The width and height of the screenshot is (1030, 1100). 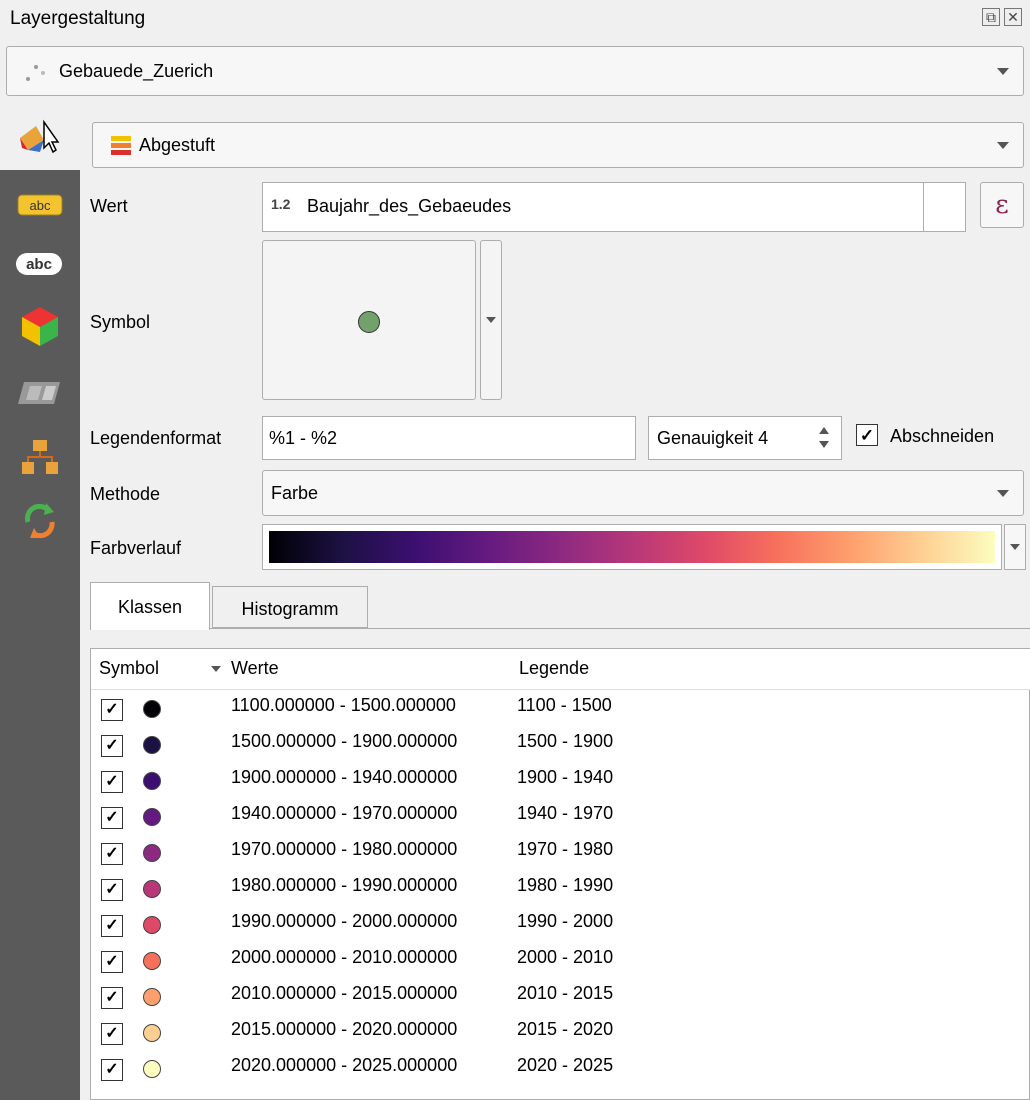 I want to click on row-werte: 1980.000000 - 1990.000000, so click(x=344, y=885).